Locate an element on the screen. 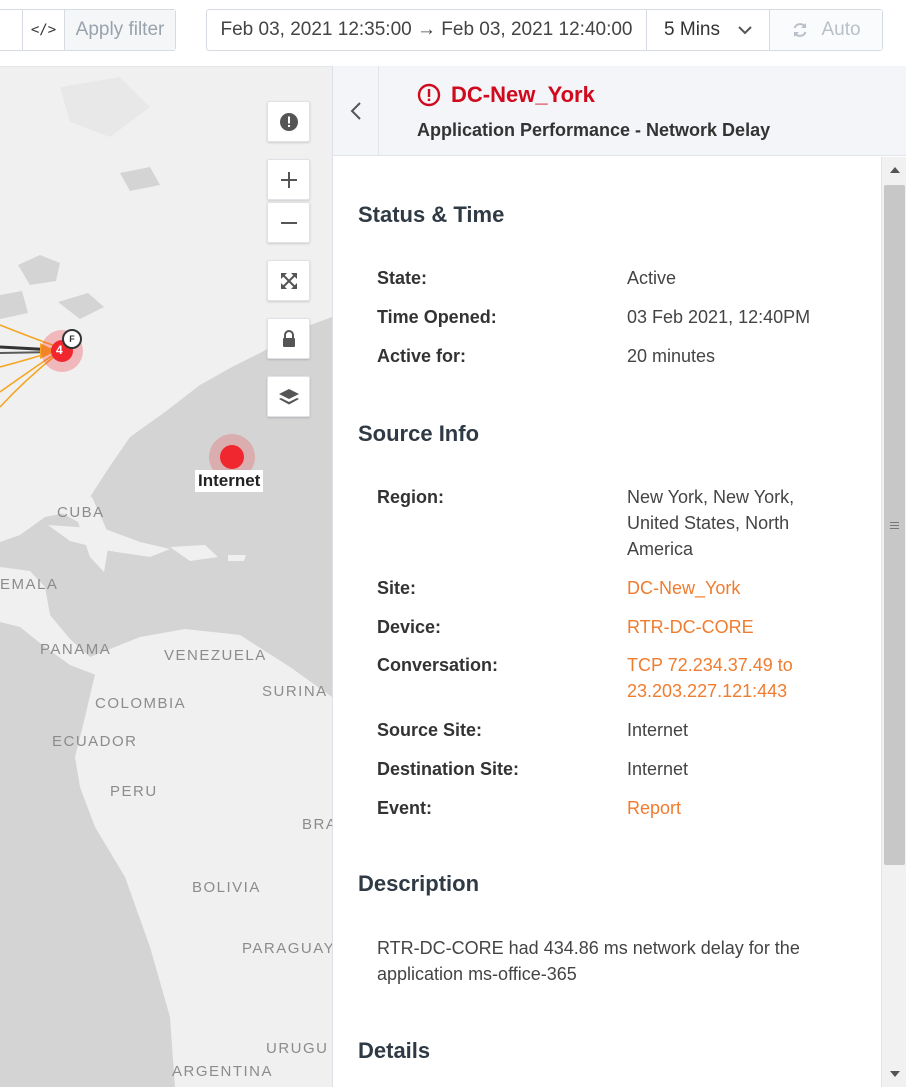  triangle-up-icon is located at coordinates (895, 170).